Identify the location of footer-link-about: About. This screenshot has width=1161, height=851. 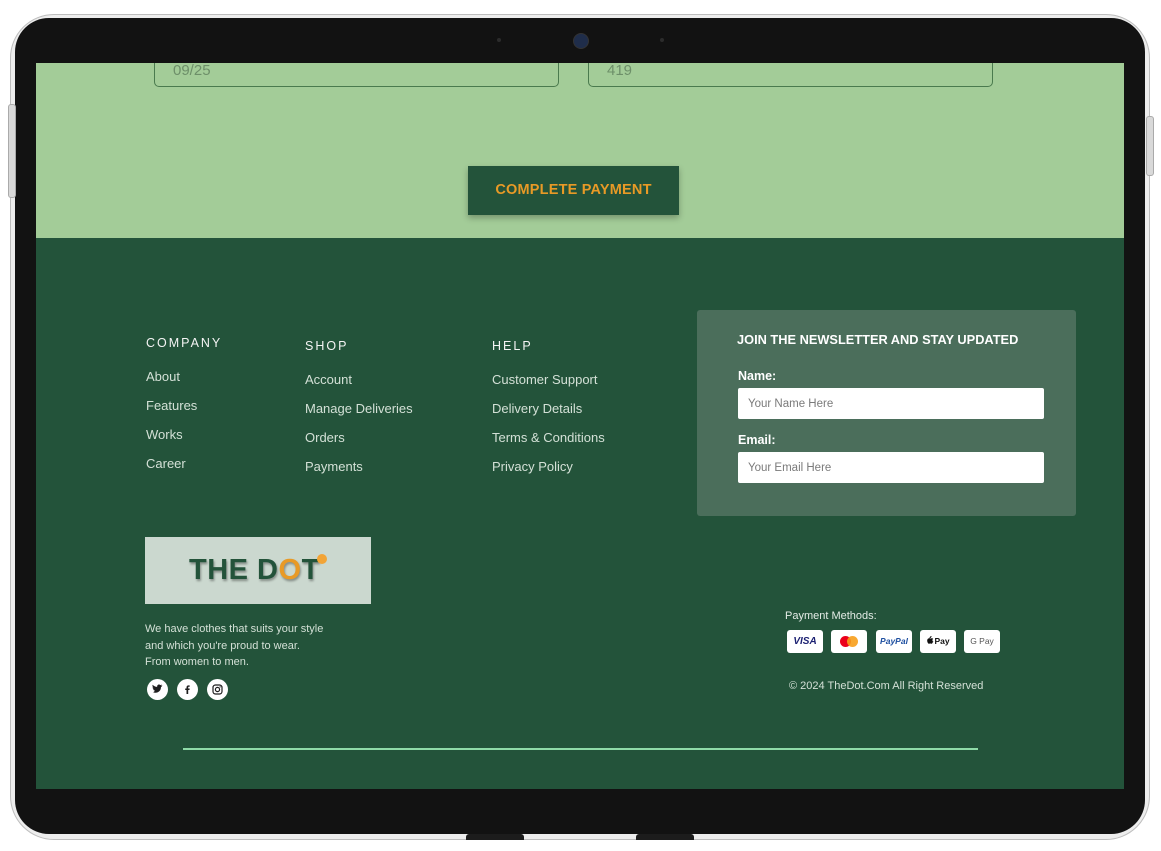
(163, 376).